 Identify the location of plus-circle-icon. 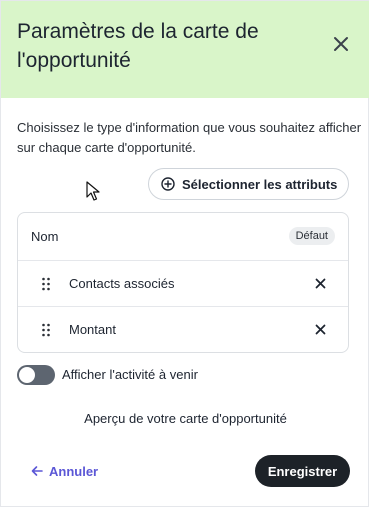
(168, 184).